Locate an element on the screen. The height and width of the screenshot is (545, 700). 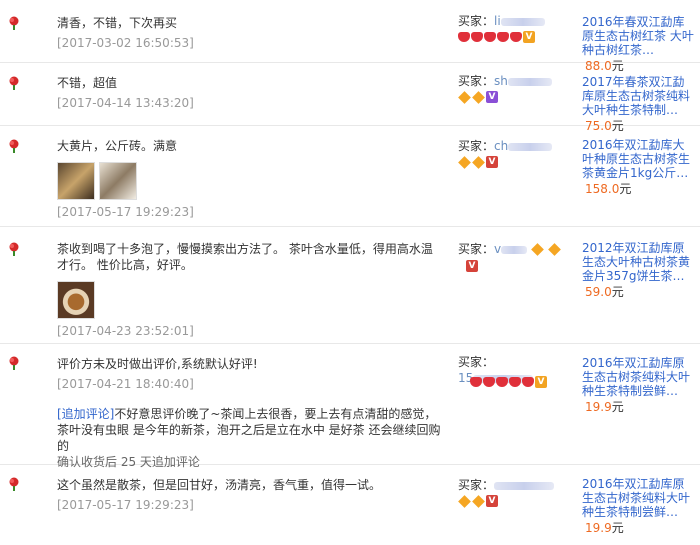
buyer-name: v is located at coordinates (497, 249).